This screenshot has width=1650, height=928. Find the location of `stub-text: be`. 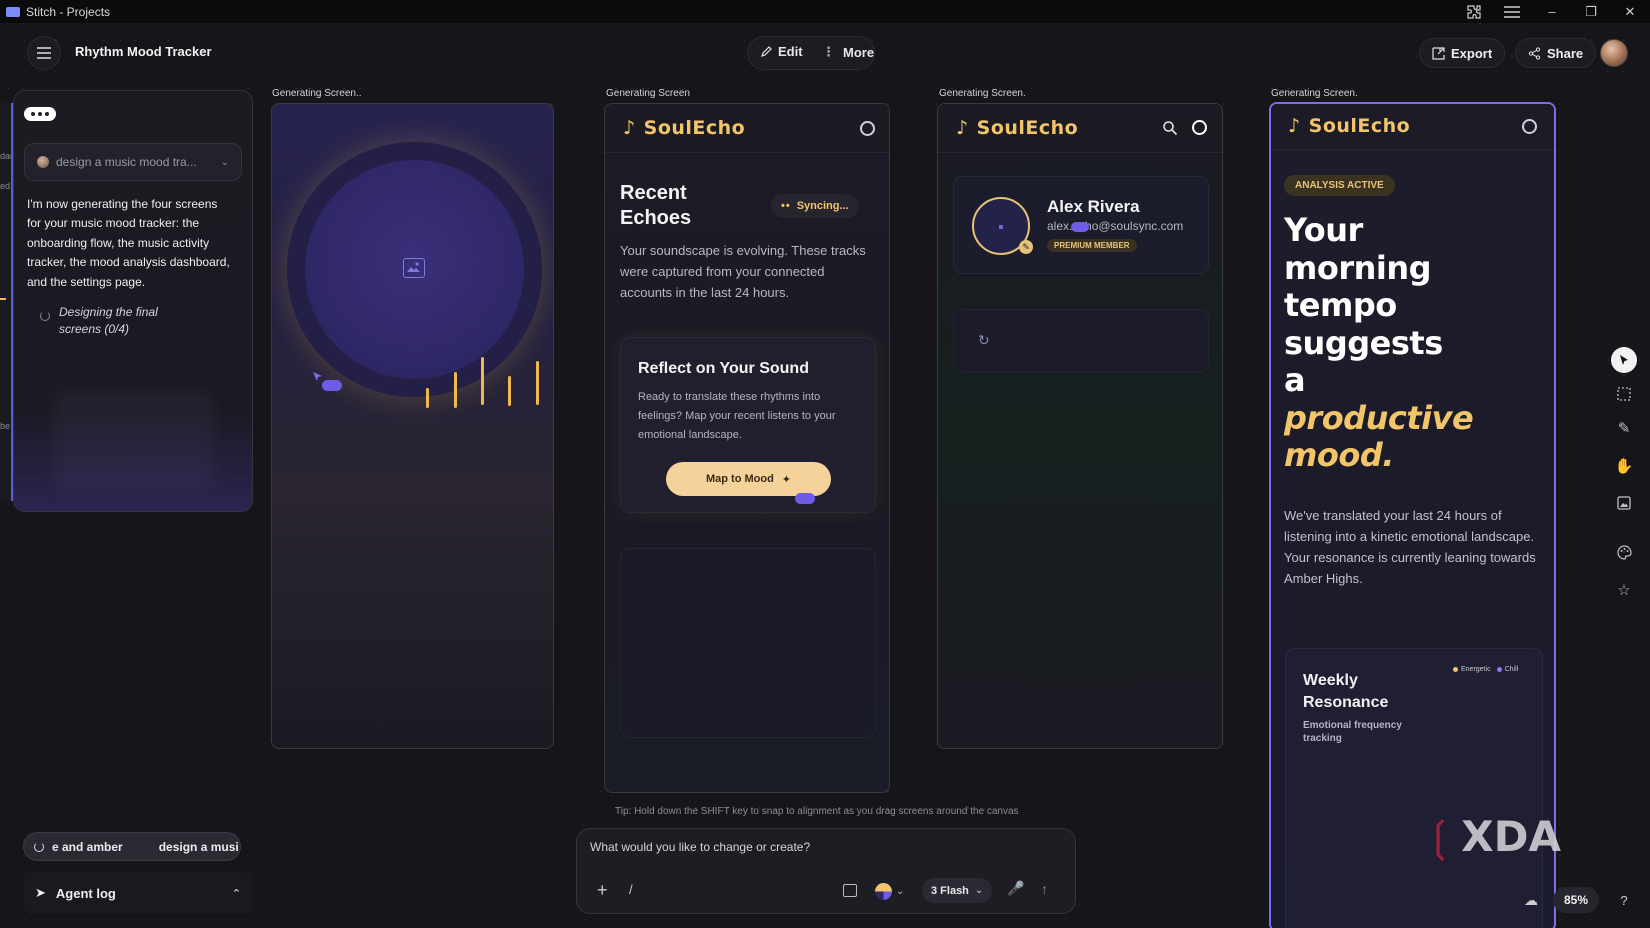

stub-text: be is located at coordinates (5, 426).